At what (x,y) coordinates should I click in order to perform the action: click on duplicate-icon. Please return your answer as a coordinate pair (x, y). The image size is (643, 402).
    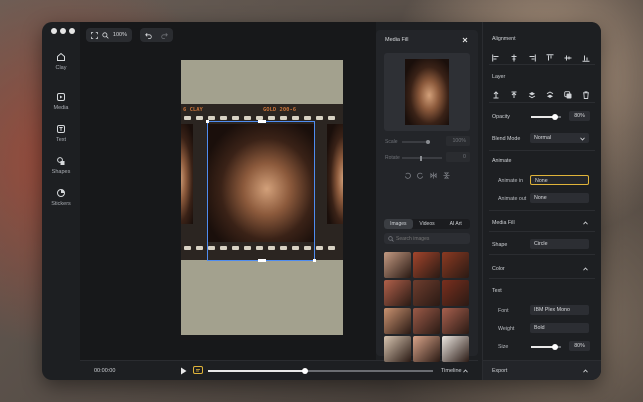
    Looking at the image, I should click on (568, 92).